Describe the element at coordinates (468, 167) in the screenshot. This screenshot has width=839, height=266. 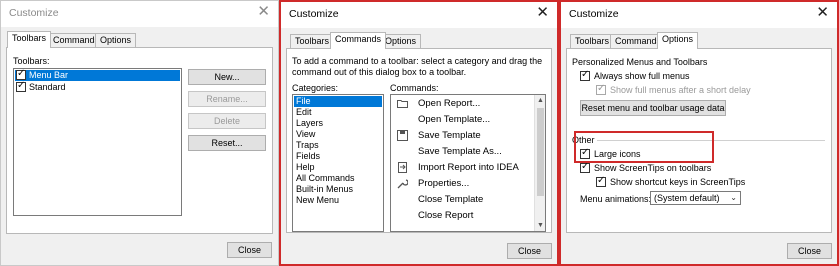
I see `command-label: Import Report into IDEA` at that location.